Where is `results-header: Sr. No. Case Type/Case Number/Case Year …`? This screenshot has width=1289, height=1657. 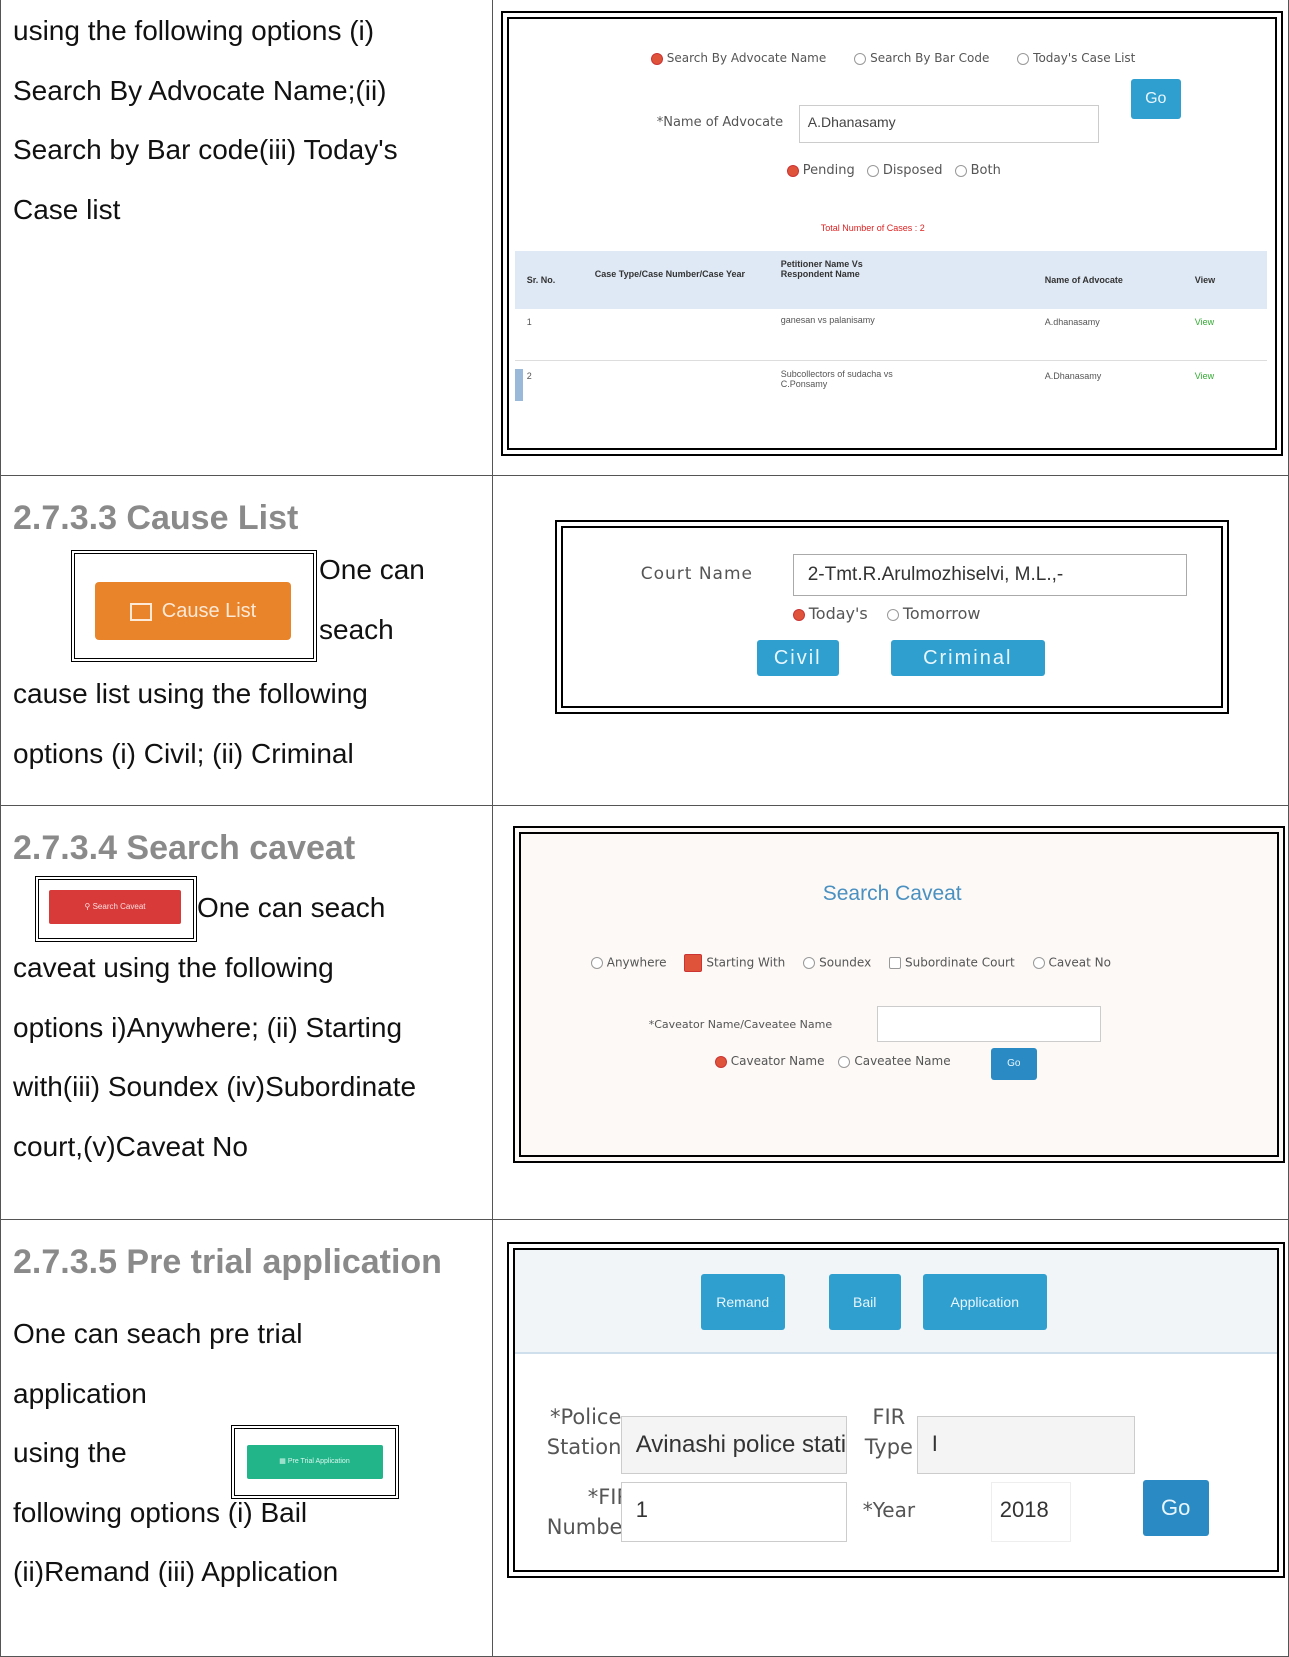
results-header: Sr. No. Case Type/Case Number/Case Year … is located at coordinates (890, 280).